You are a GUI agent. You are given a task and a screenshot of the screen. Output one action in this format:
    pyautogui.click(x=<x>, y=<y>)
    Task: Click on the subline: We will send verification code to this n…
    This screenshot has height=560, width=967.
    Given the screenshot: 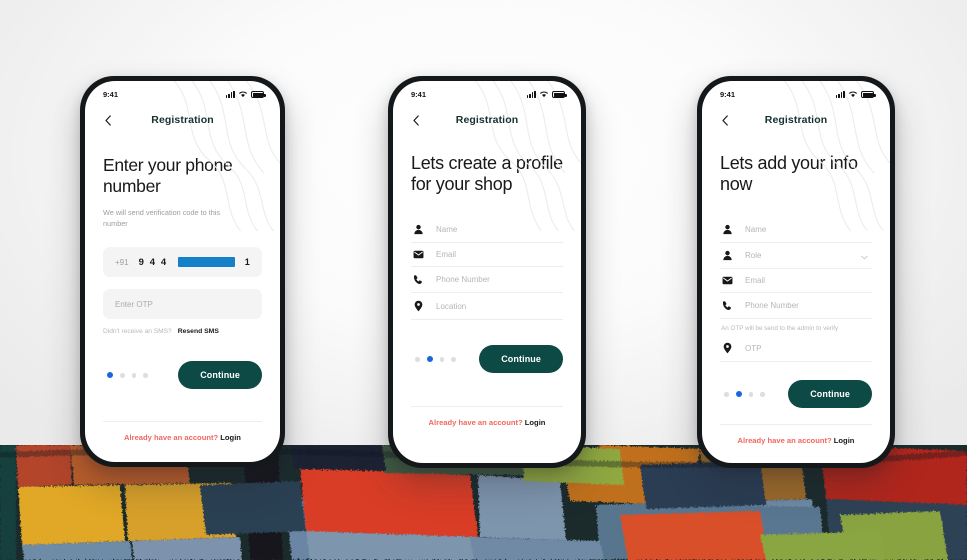 What is the action you would take?
    pyautogui.click(x=162, y=218)
    